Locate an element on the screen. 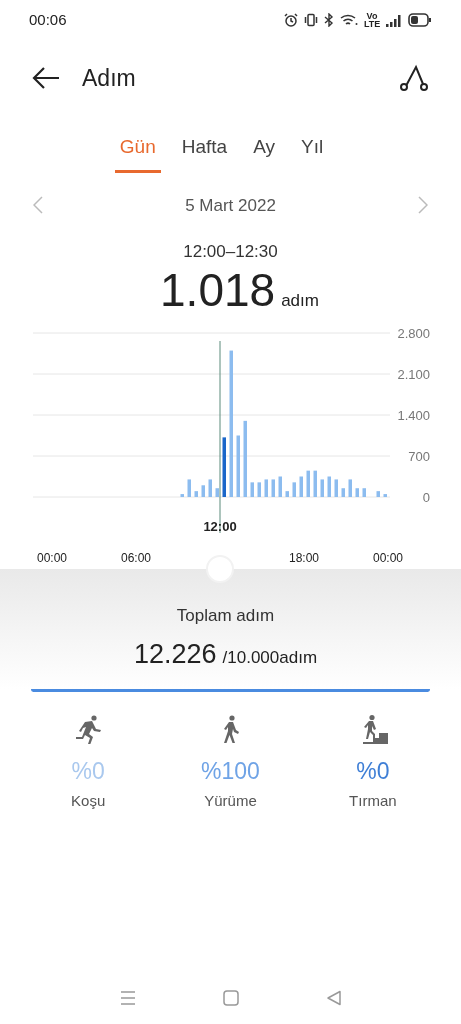 The height and width of the screenshot is (1024, 461). runner-icon is located at coordinates (88, 728).